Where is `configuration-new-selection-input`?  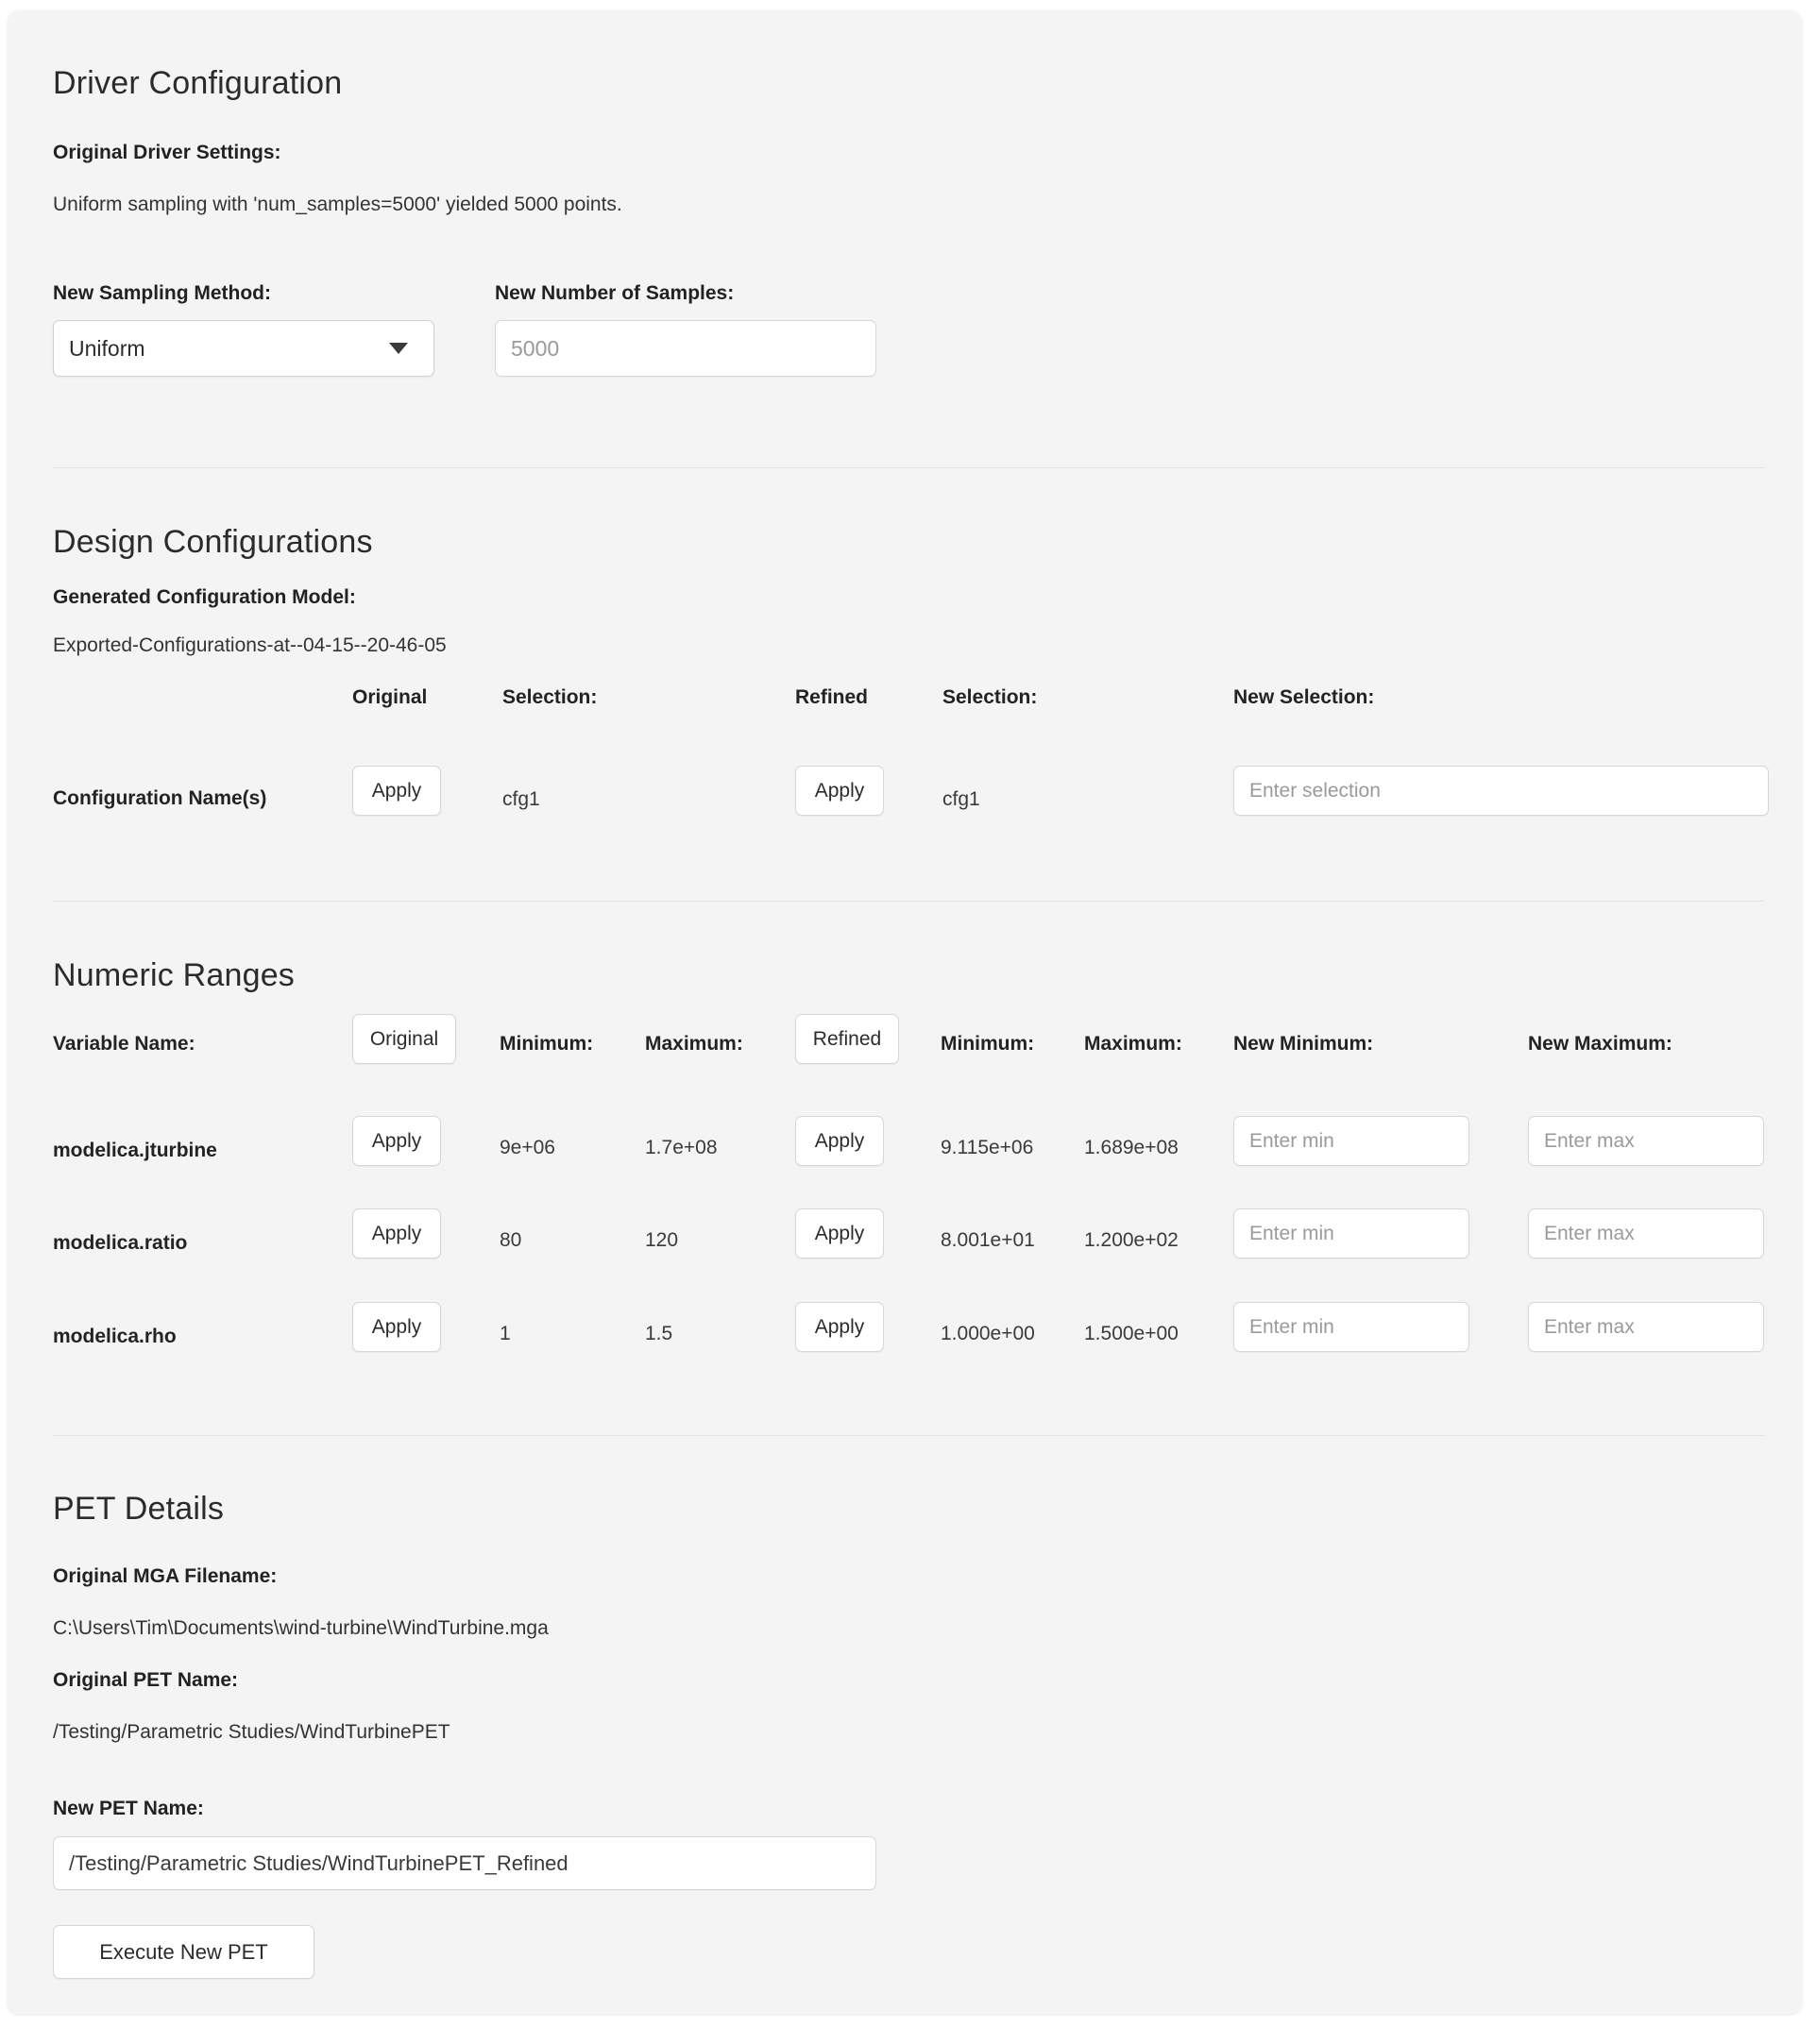
configuration-new-selection-input is located at coordinates (1501, 791).